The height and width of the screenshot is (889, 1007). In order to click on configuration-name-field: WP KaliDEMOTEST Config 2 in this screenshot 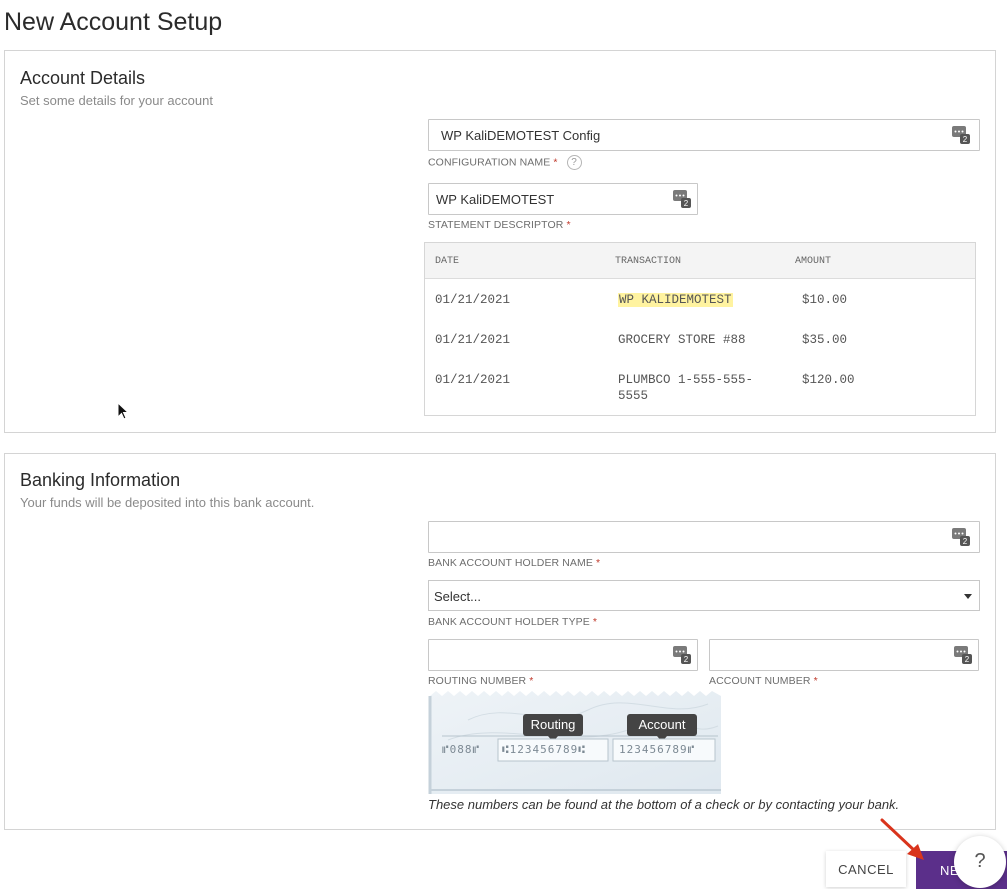, I will do `click(704, 135)`.